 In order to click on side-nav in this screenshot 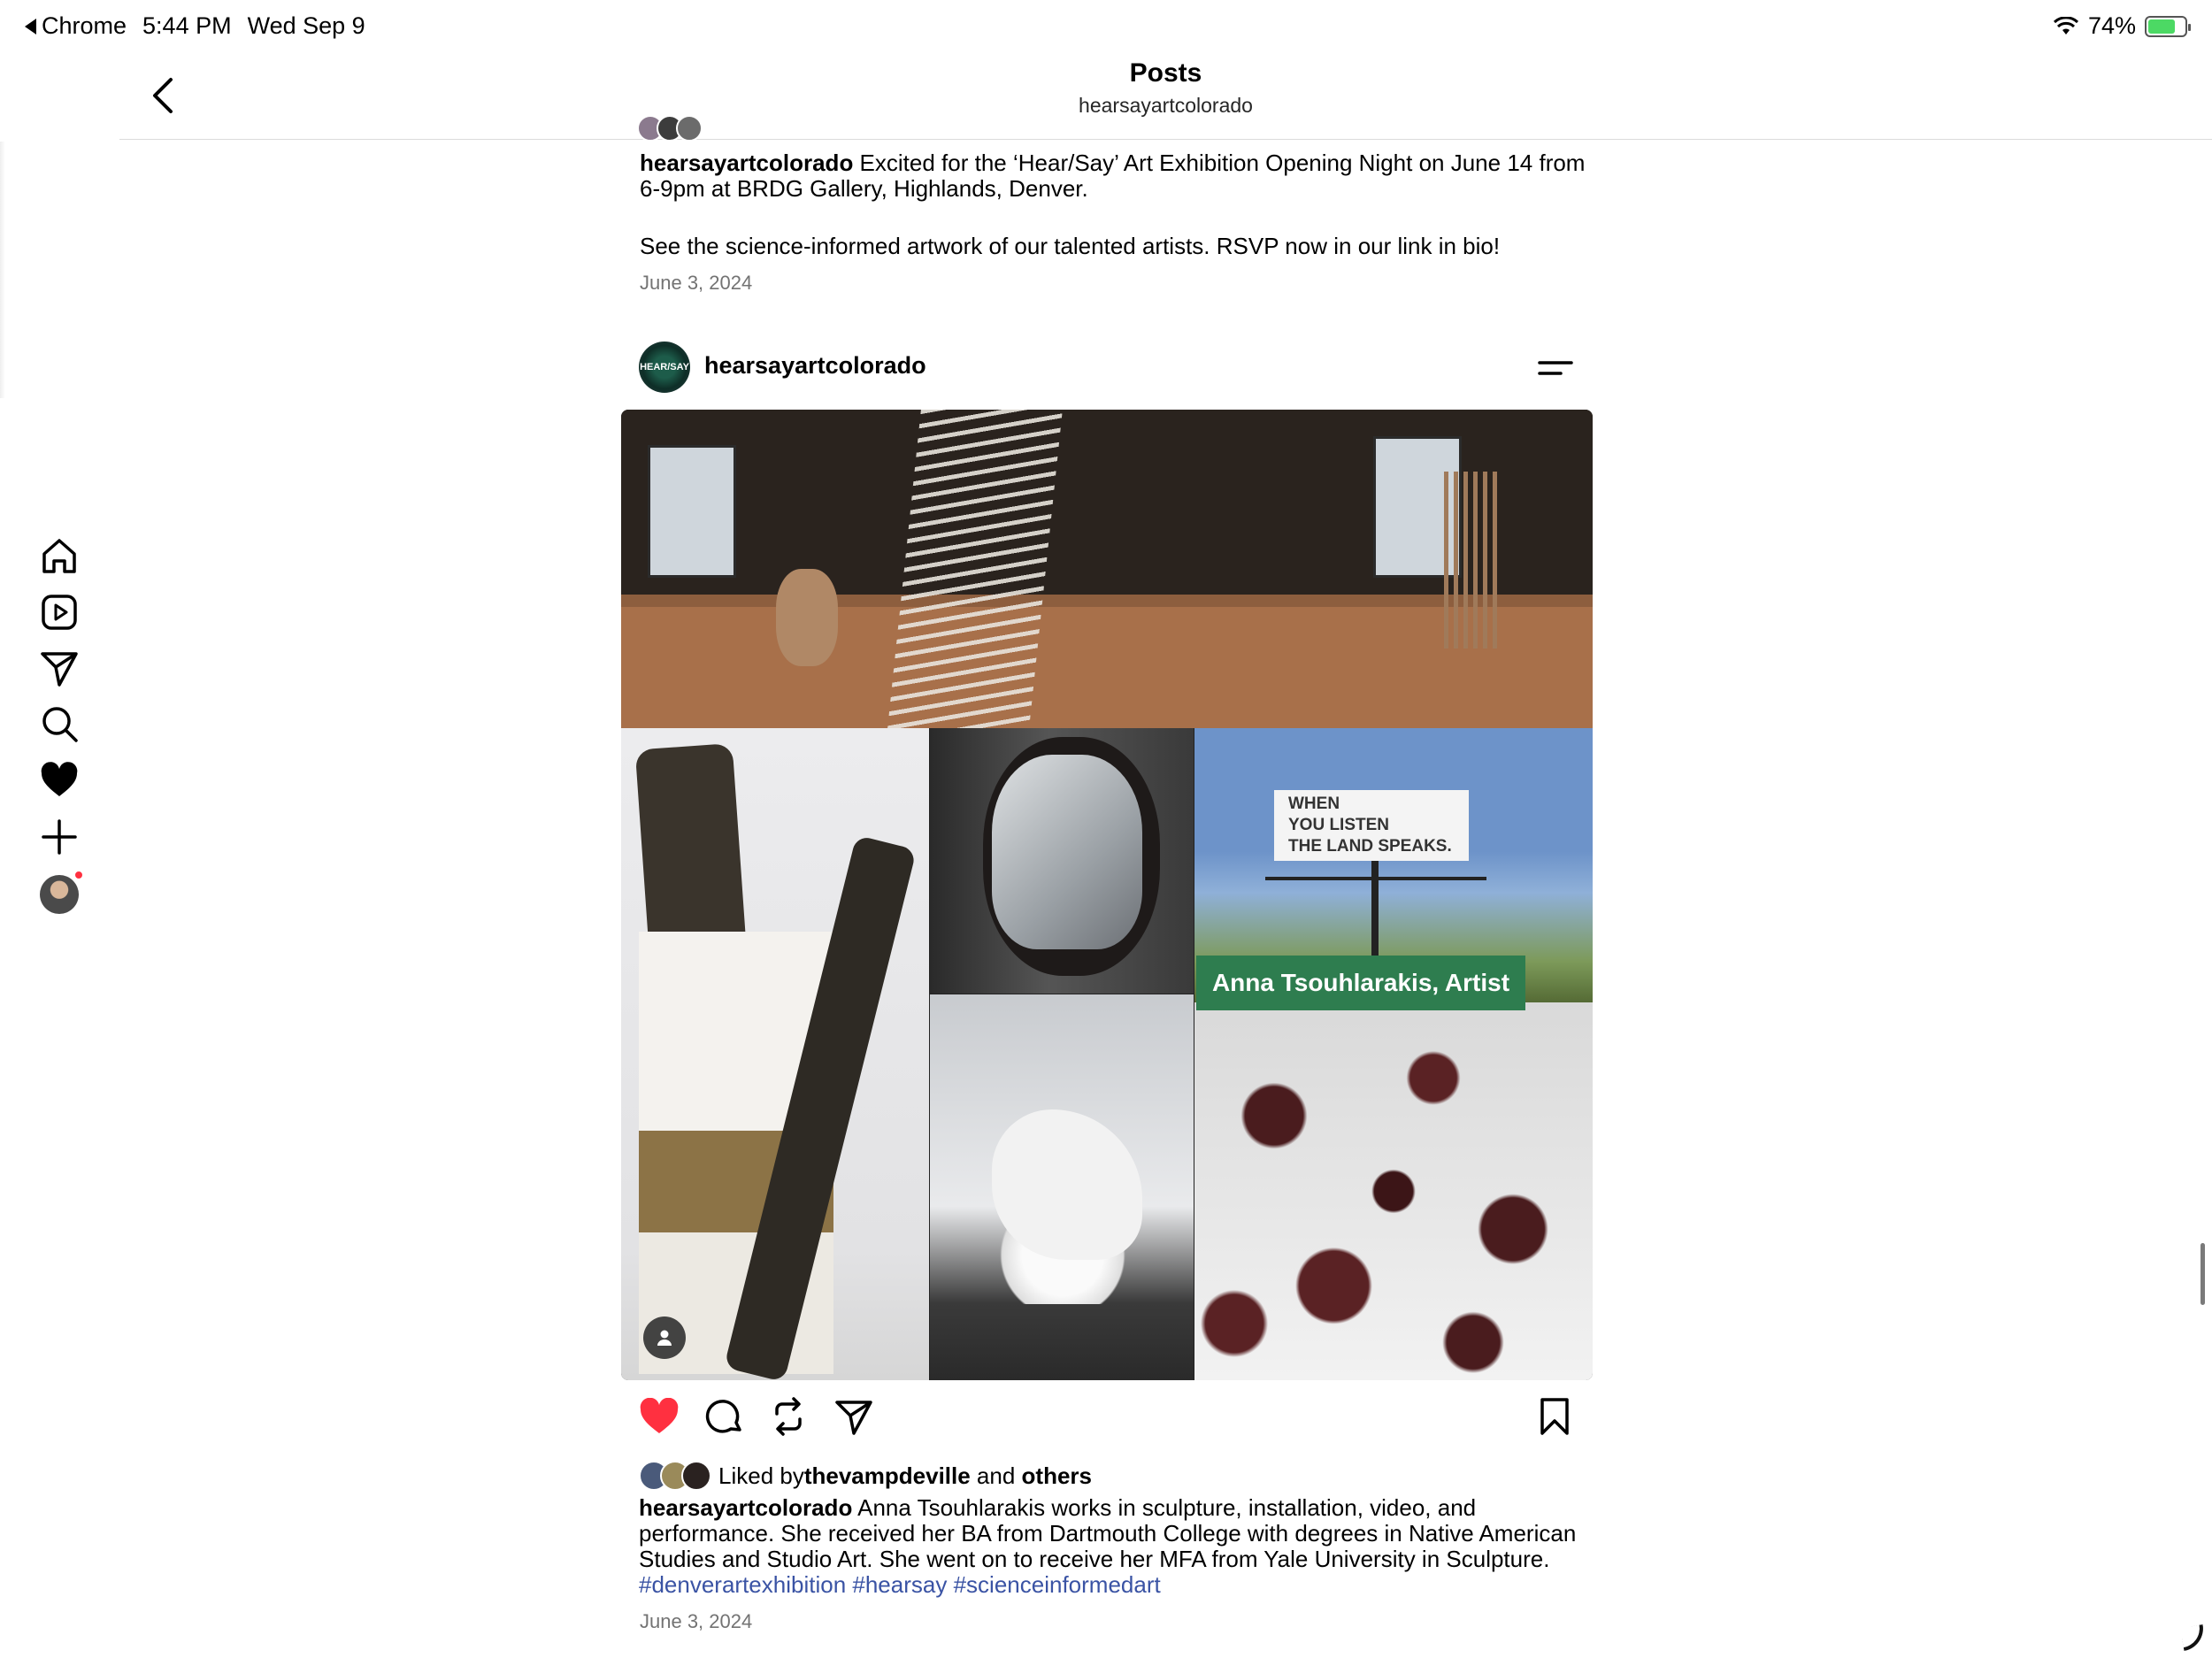, I will do `click(60, 900)`.